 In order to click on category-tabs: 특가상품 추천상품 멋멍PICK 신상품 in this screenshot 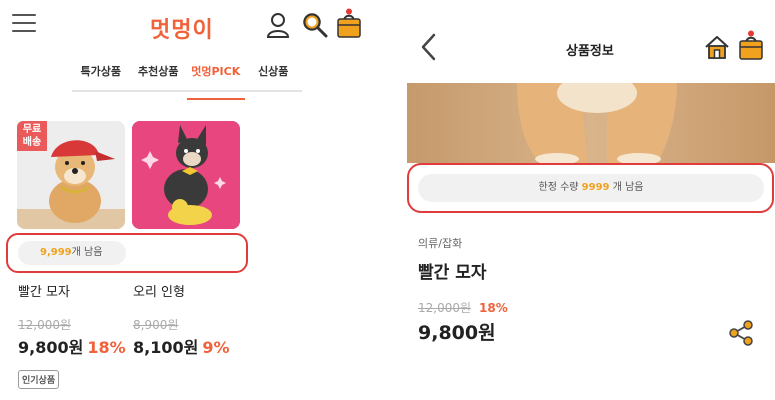, I will do `click(187, 81)`.